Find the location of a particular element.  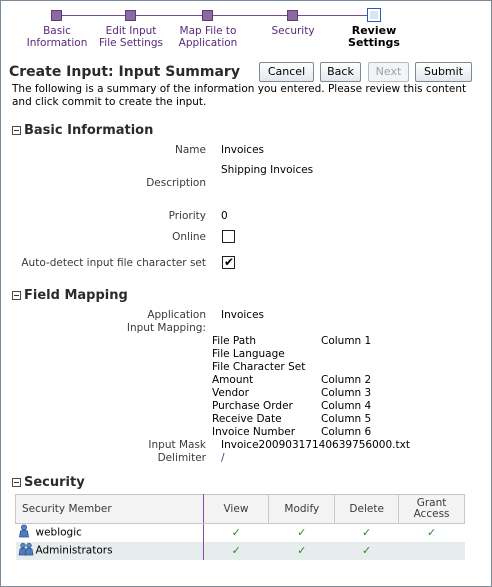

input-mask-label: Input Mask is located at coordinates (177, 445).